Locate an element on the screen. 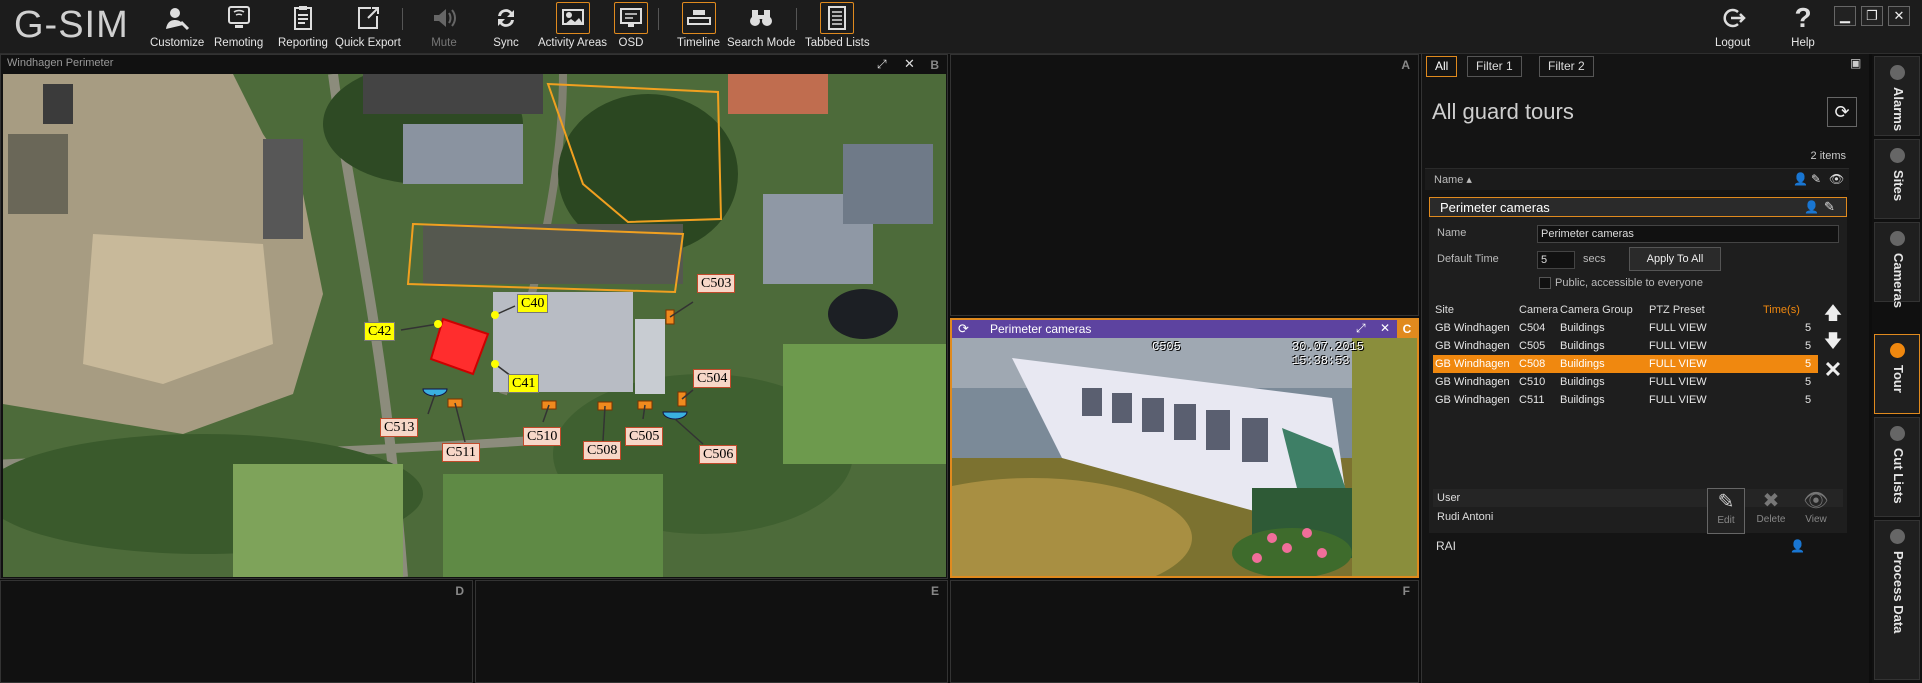 This screenshot has height=683, width=1922. table-row: GB Windhagen C511 Buildings FULL VIEW 5 is located at coordinates (1625, 400).